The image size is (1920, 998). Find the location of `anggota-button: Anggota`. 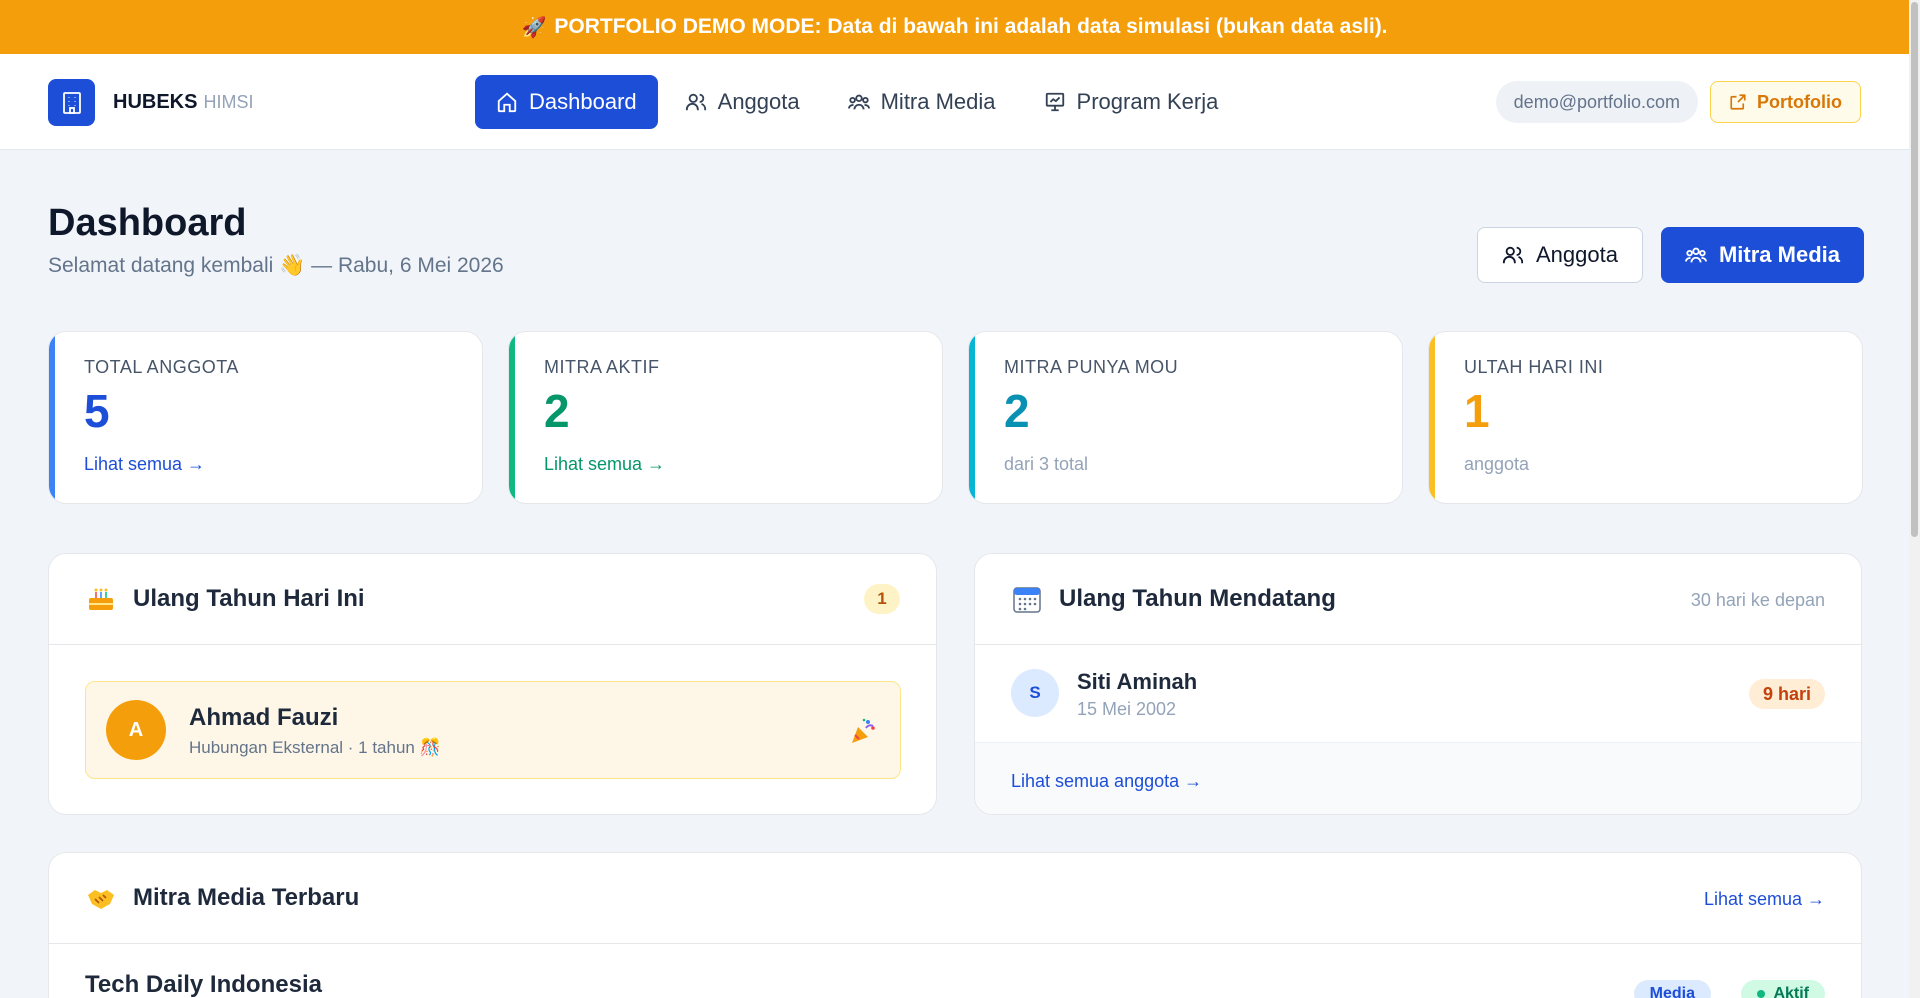

anggota-button: Anggota is located at coordinates (1560, 255).